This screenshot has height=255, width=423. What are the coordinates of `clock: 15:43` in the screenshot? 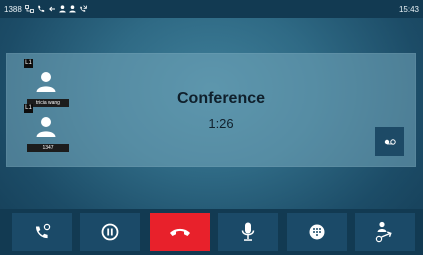 It's located at (408, 9).